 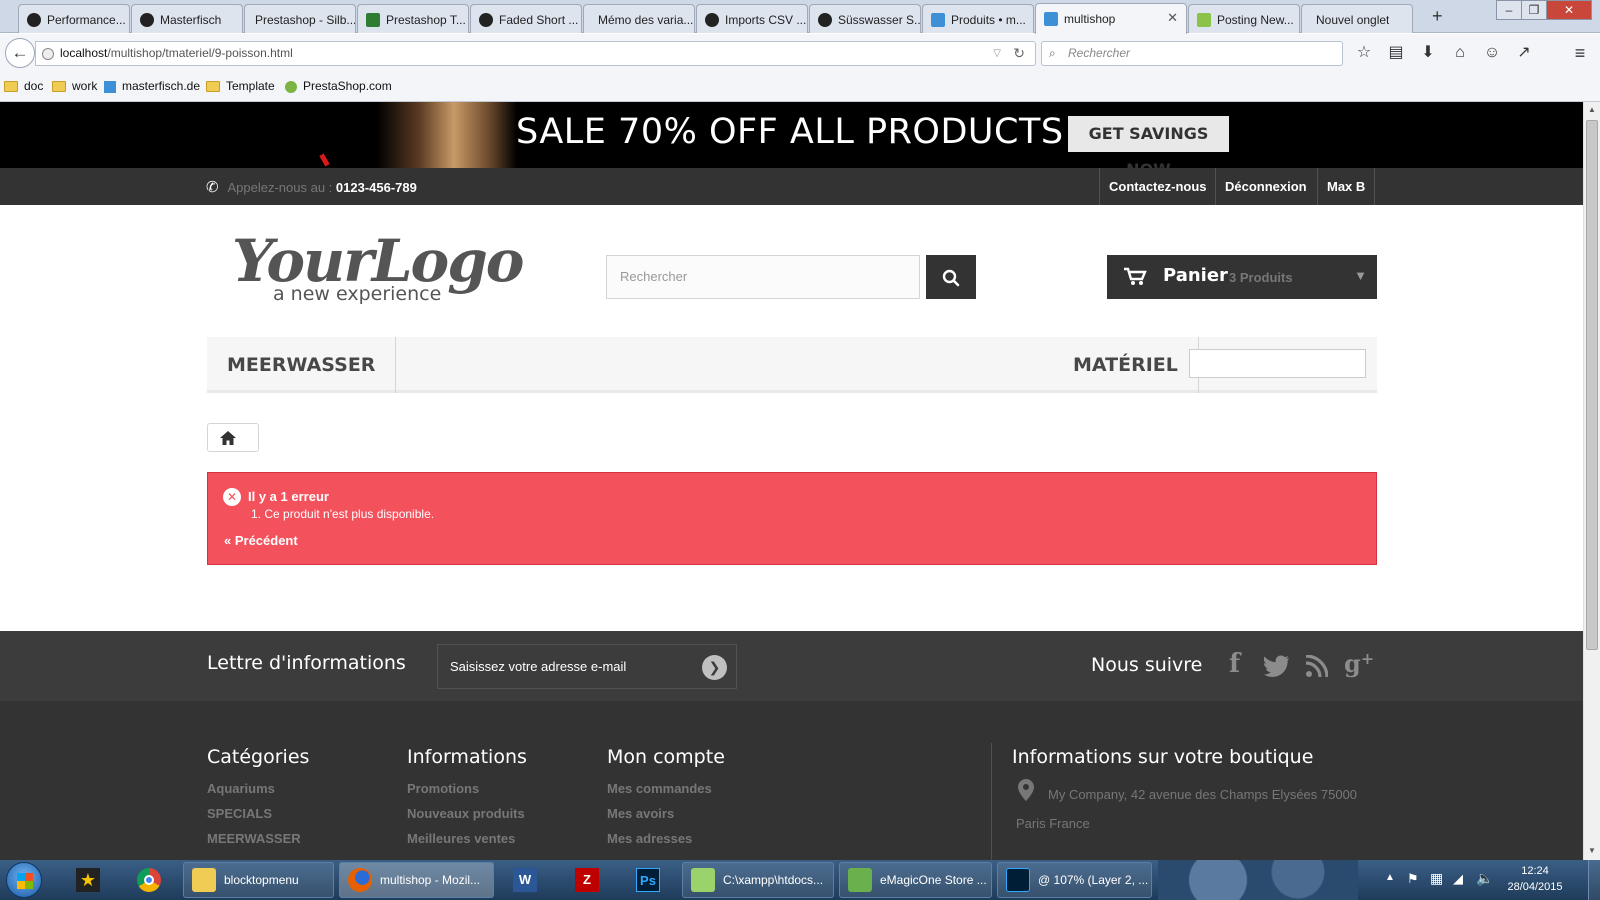 What do you see at coordinates (1157, 186) in the screenshot?
I see `contact-link: Contactez-nous` at bounding box center [1157, 186].